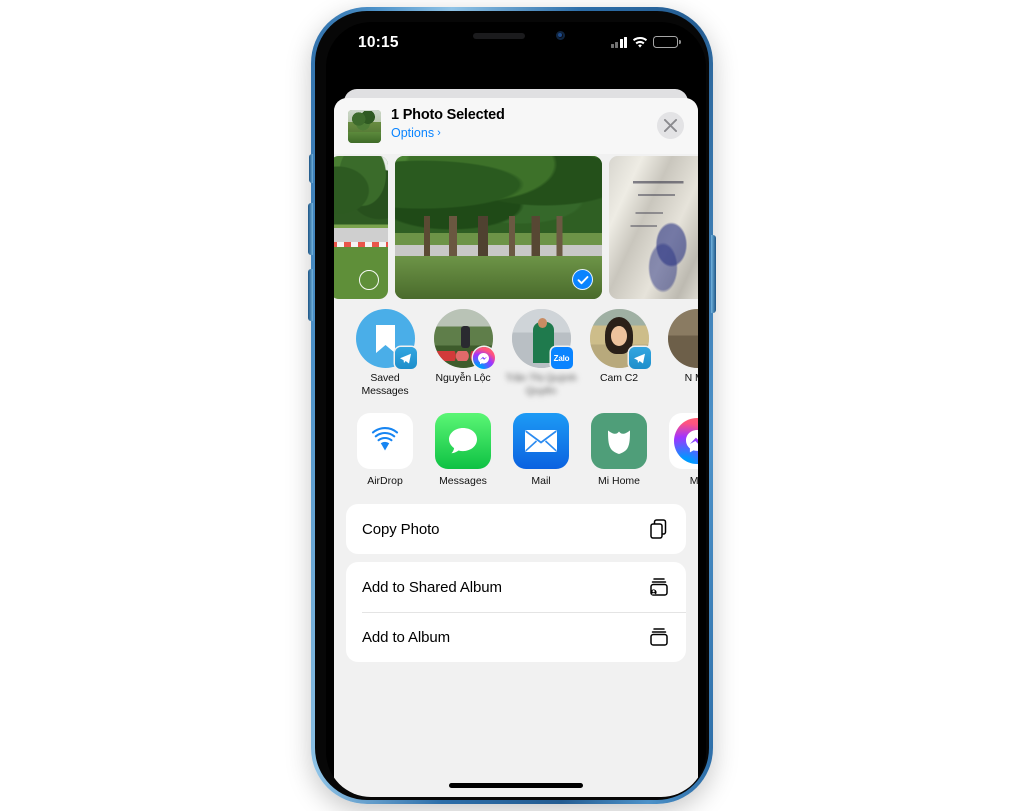 The width and height of the screenshot is (1024, 811). I want to click on page-title: 1 Photo Selected, so click(448, 115).